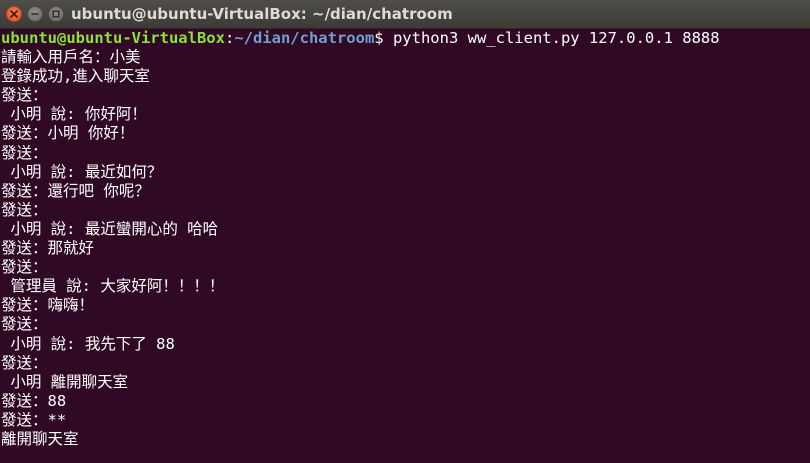 This screenshot has width=810, height=463. I want to click on close-icon, so click(14, 14).